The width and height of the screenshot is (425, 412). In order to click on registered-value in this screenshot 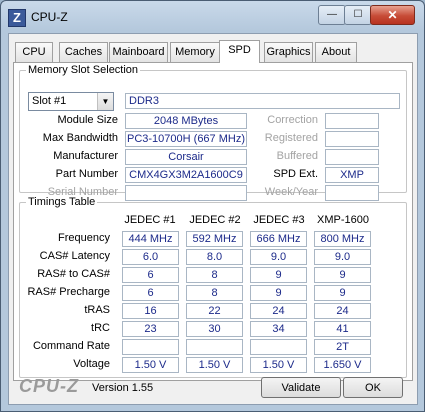, I will do `click(352, 139)`.